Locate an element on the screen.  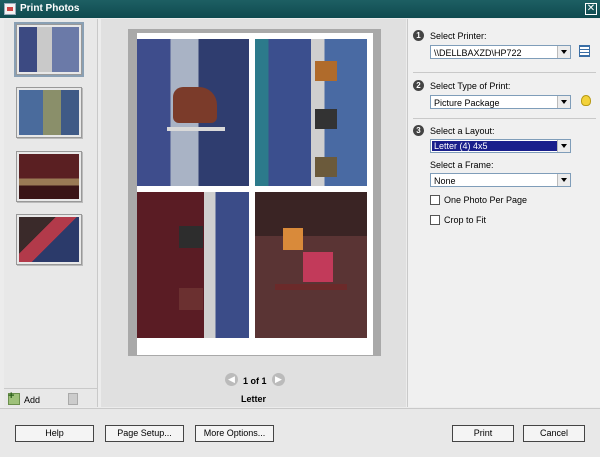
printer-value: \\DELLBAXZD\HP722 is located at coordinates (478, 53).